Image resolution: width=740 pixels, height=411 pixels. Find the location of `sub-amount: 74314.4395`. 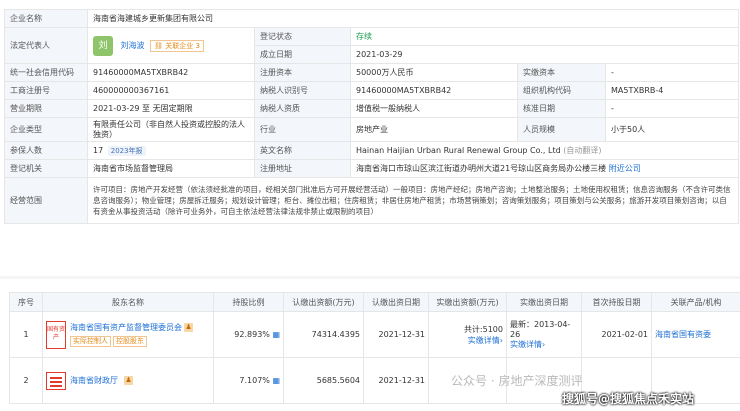

sub-amount: 74314.4395 is located at coordinates (323, 334).